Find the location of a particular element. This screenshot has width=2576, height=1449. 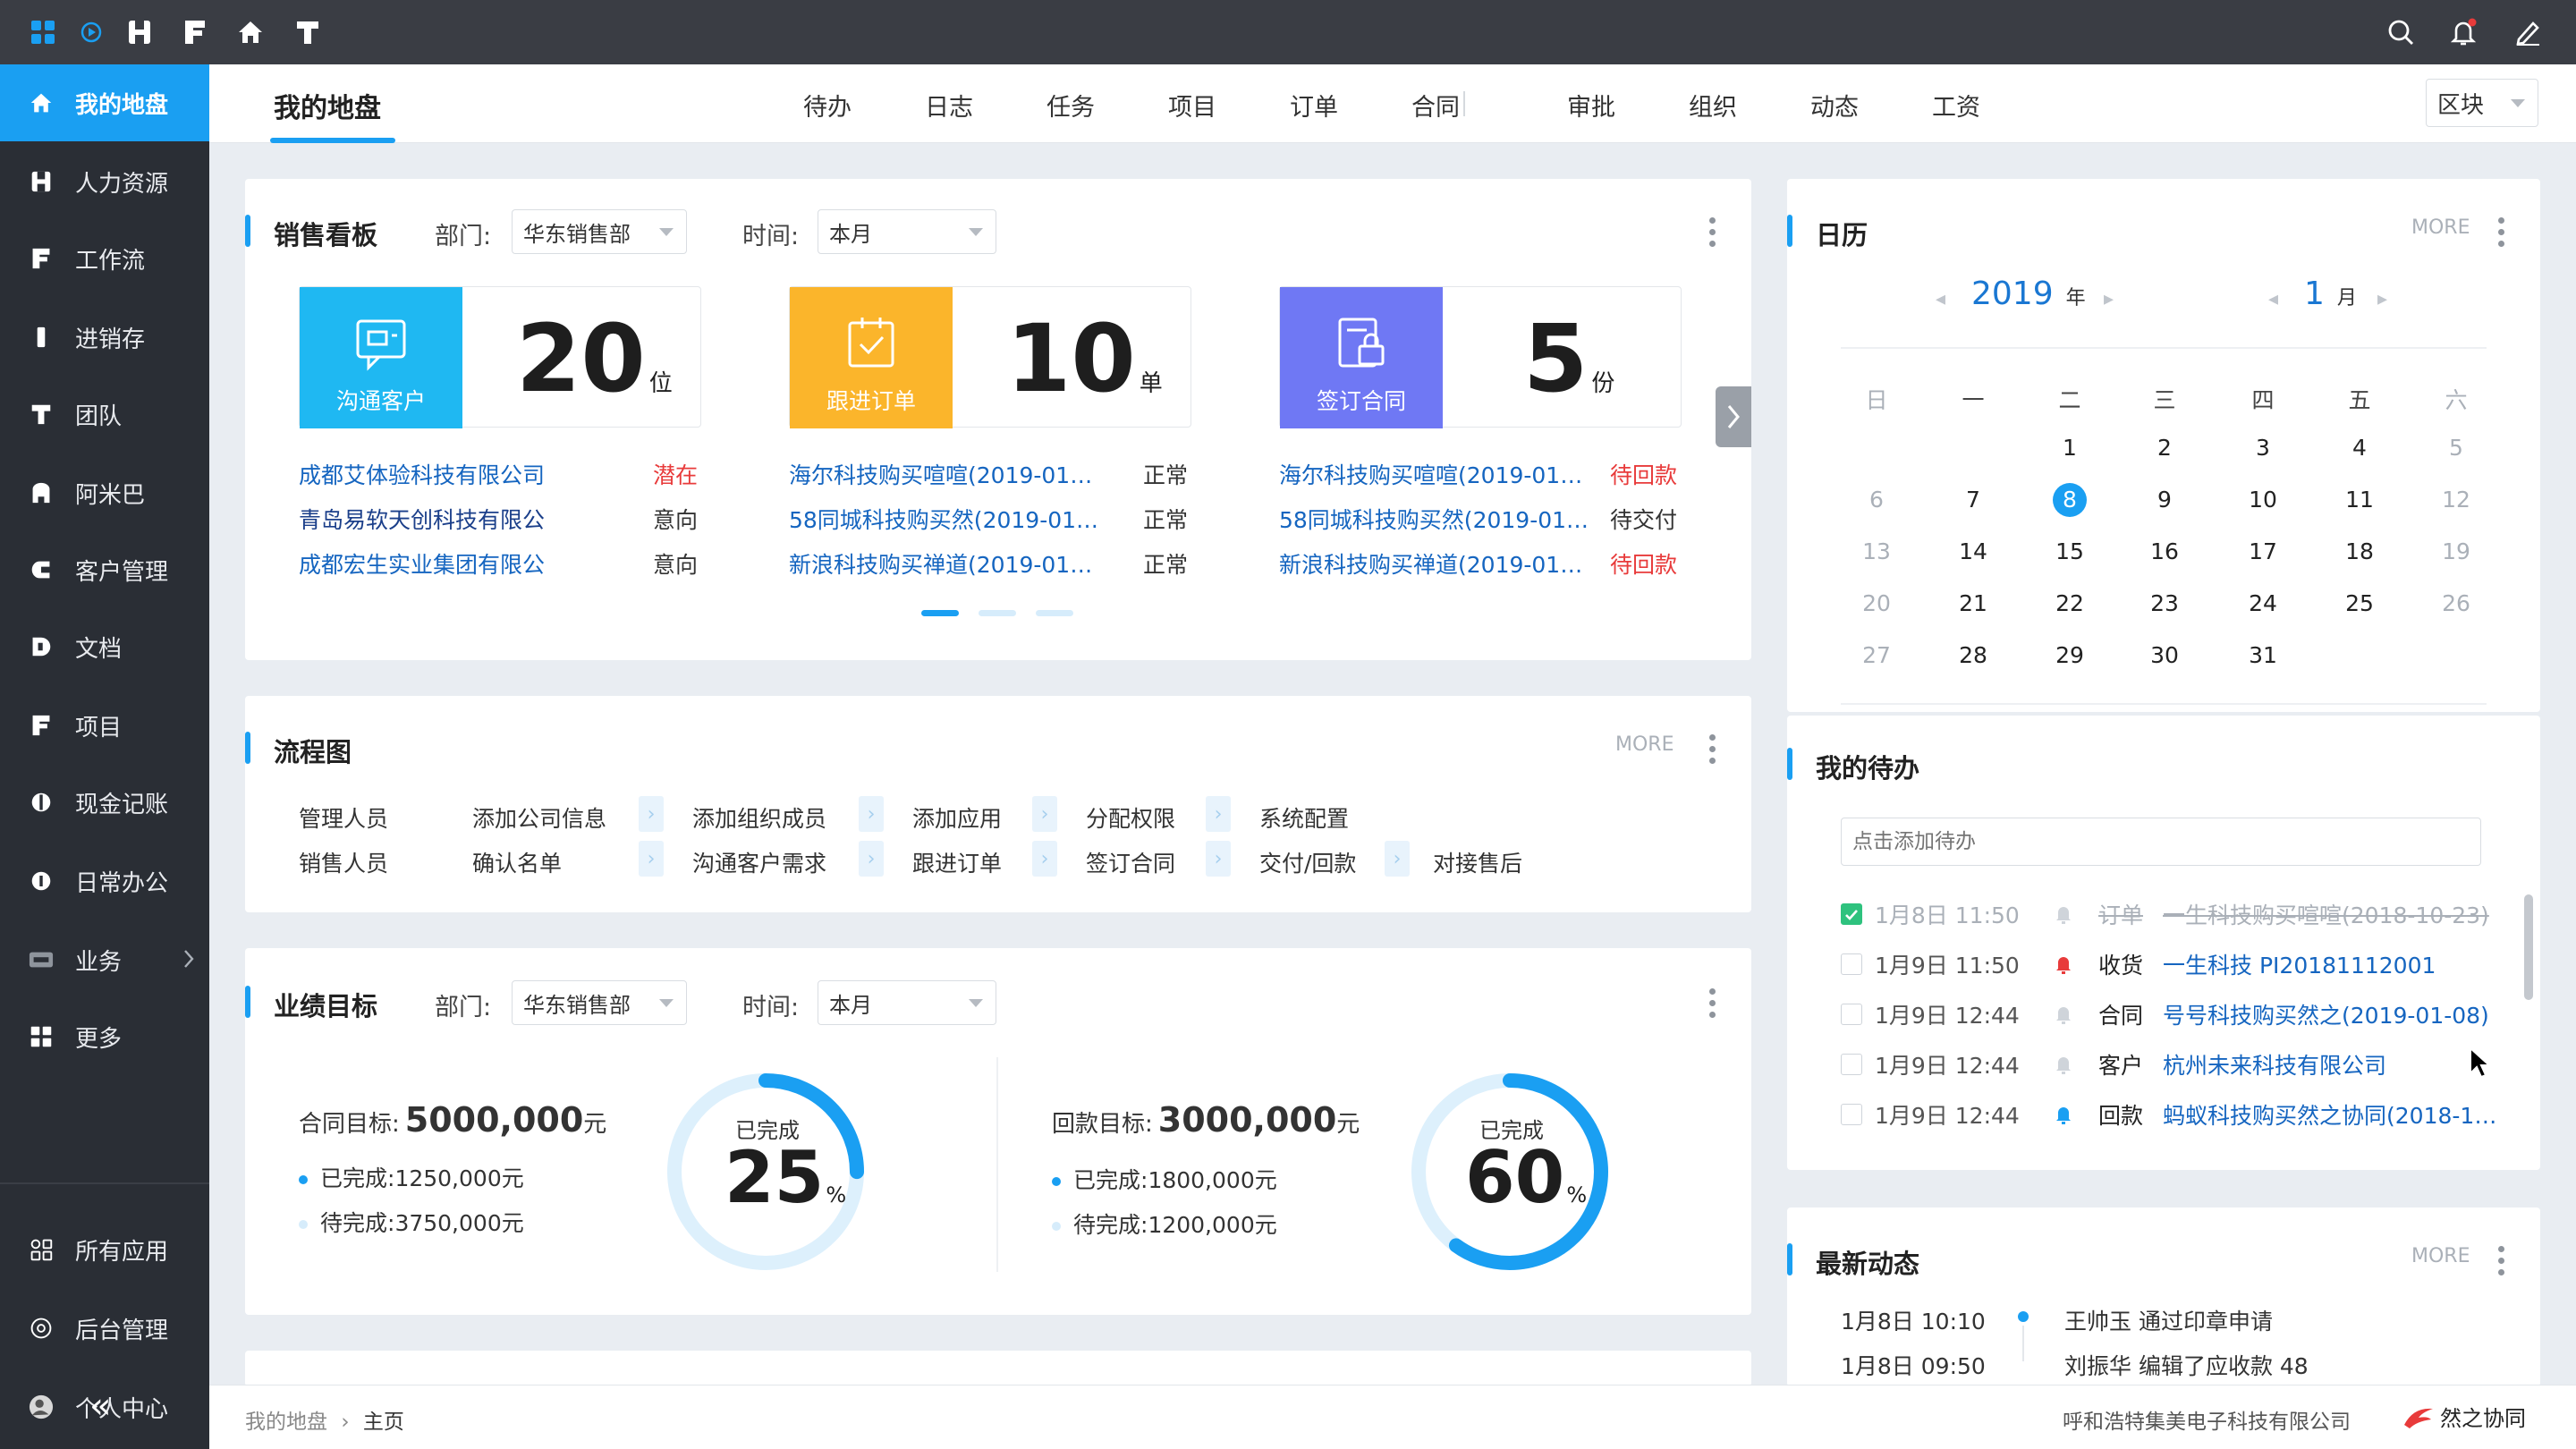

flow-step: 添加应用 is located at coordinates (957, 817).